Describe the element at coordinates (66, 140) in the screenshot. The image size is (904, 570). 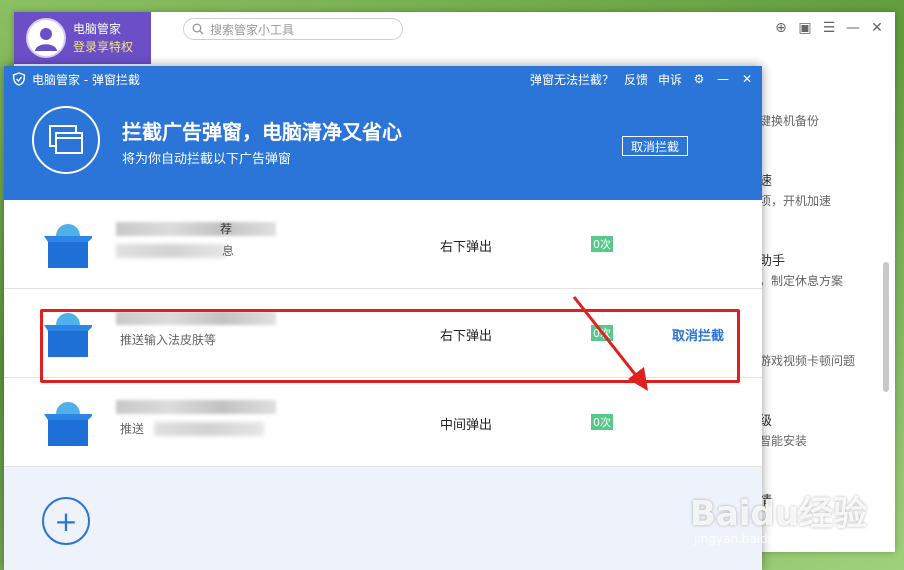
I see `window-stack-icon` at that location.